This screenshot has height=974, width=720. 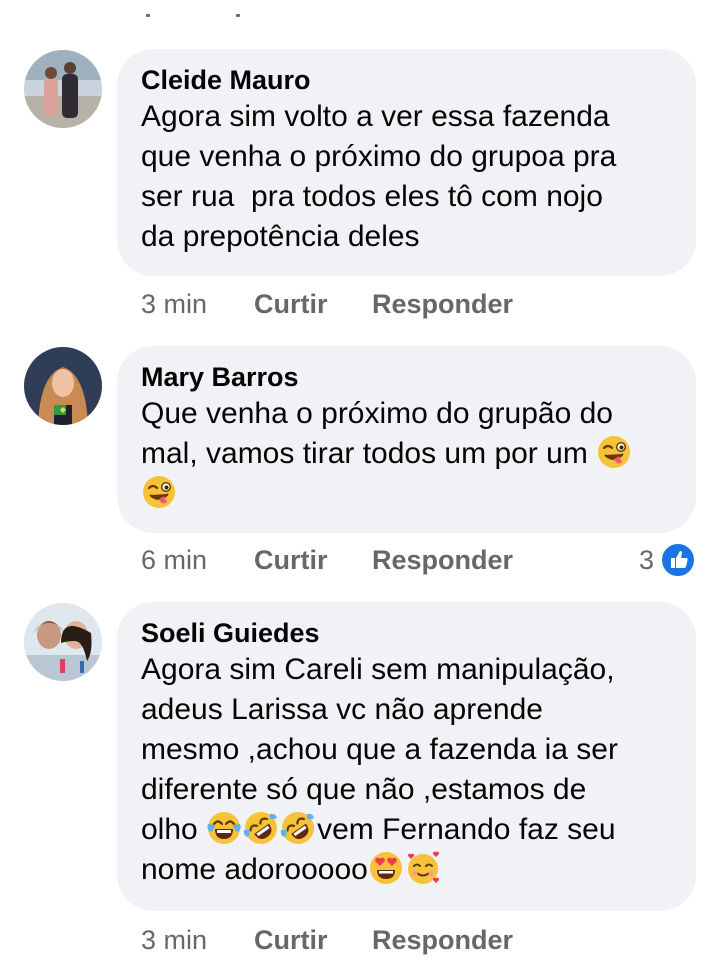 What do you see at coordinates (646, 559) in the screenshot?
I see `reaction-count: 3` at bounding box center [646, 559].